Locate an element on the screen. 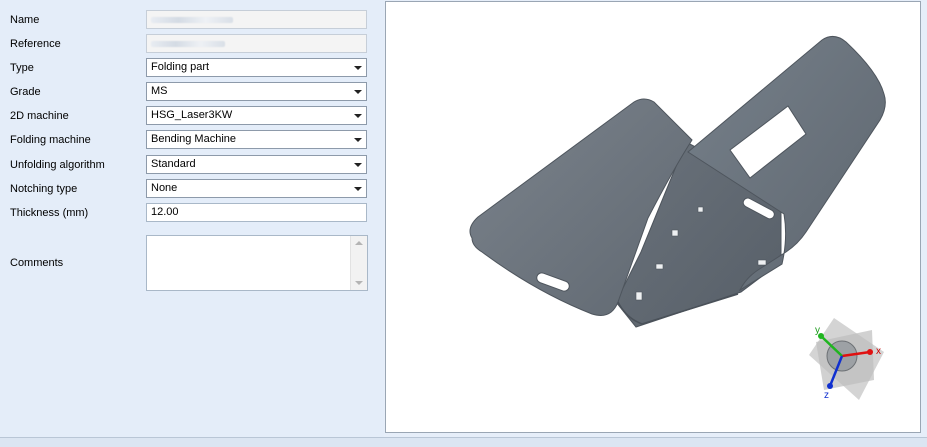 The height and width of the screenshot is (447, 927). x-axis-label: x is located at coordinates (878, 351).